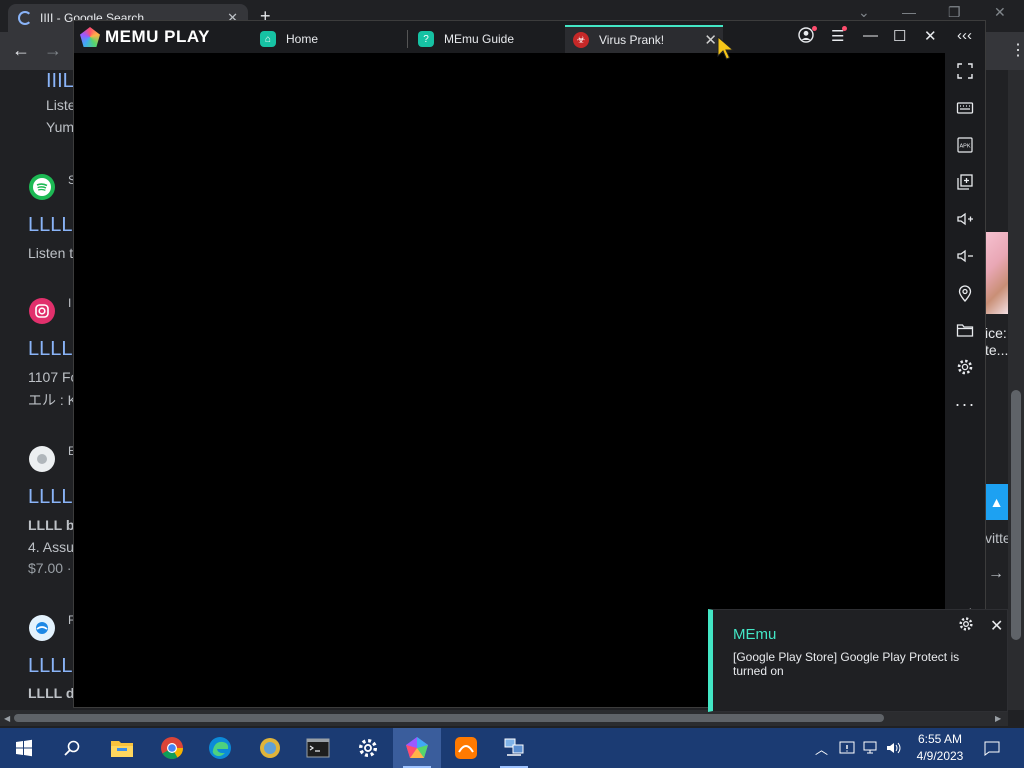  I want to click on windows-taskbar: ︿ 6:55 AM 4/9/2023, so click(512, 748).